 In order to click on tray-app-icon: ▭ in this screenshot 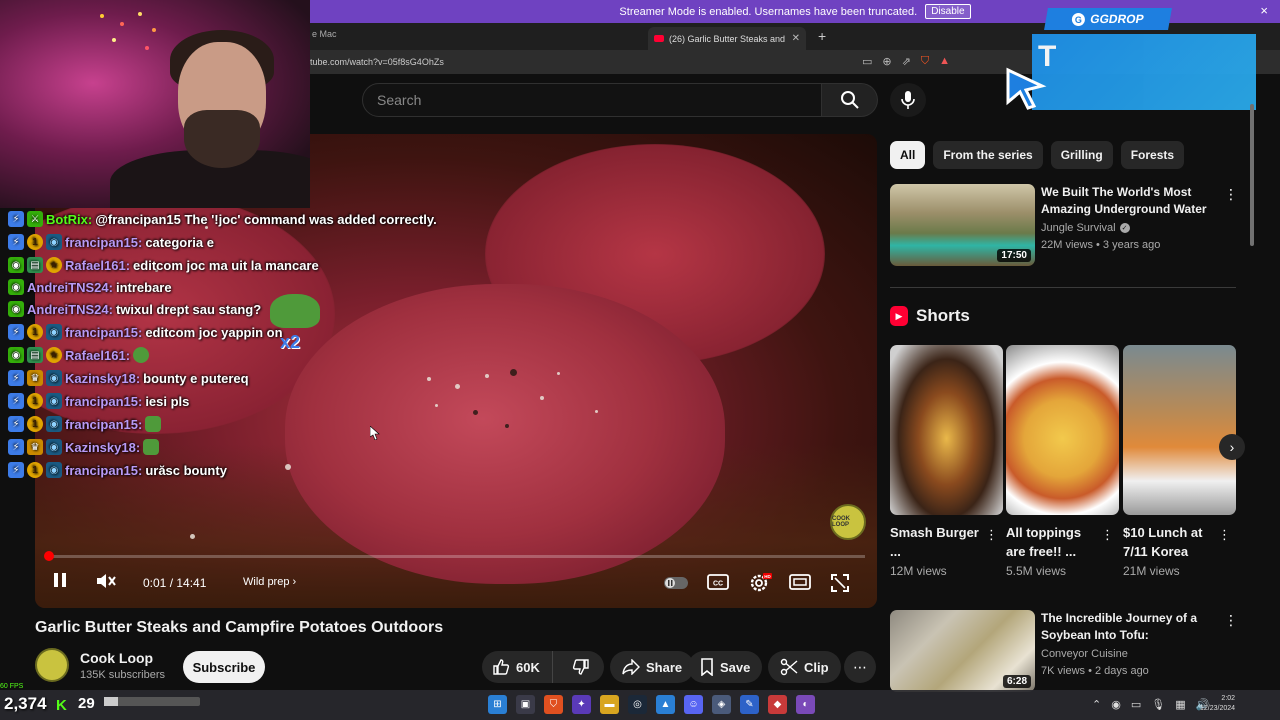, I will do `click(1136, 704)`.